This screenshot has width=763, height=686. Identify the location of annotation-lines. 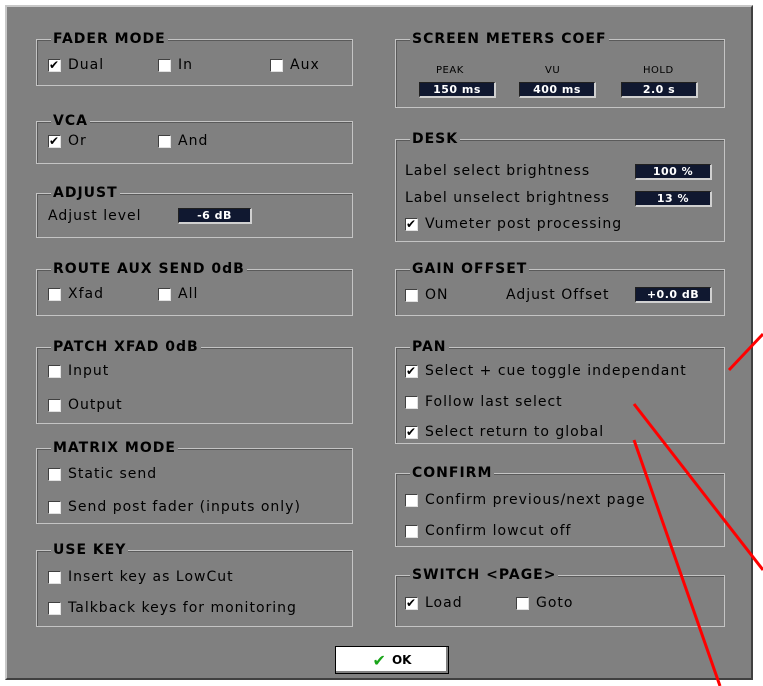
(697, 509).